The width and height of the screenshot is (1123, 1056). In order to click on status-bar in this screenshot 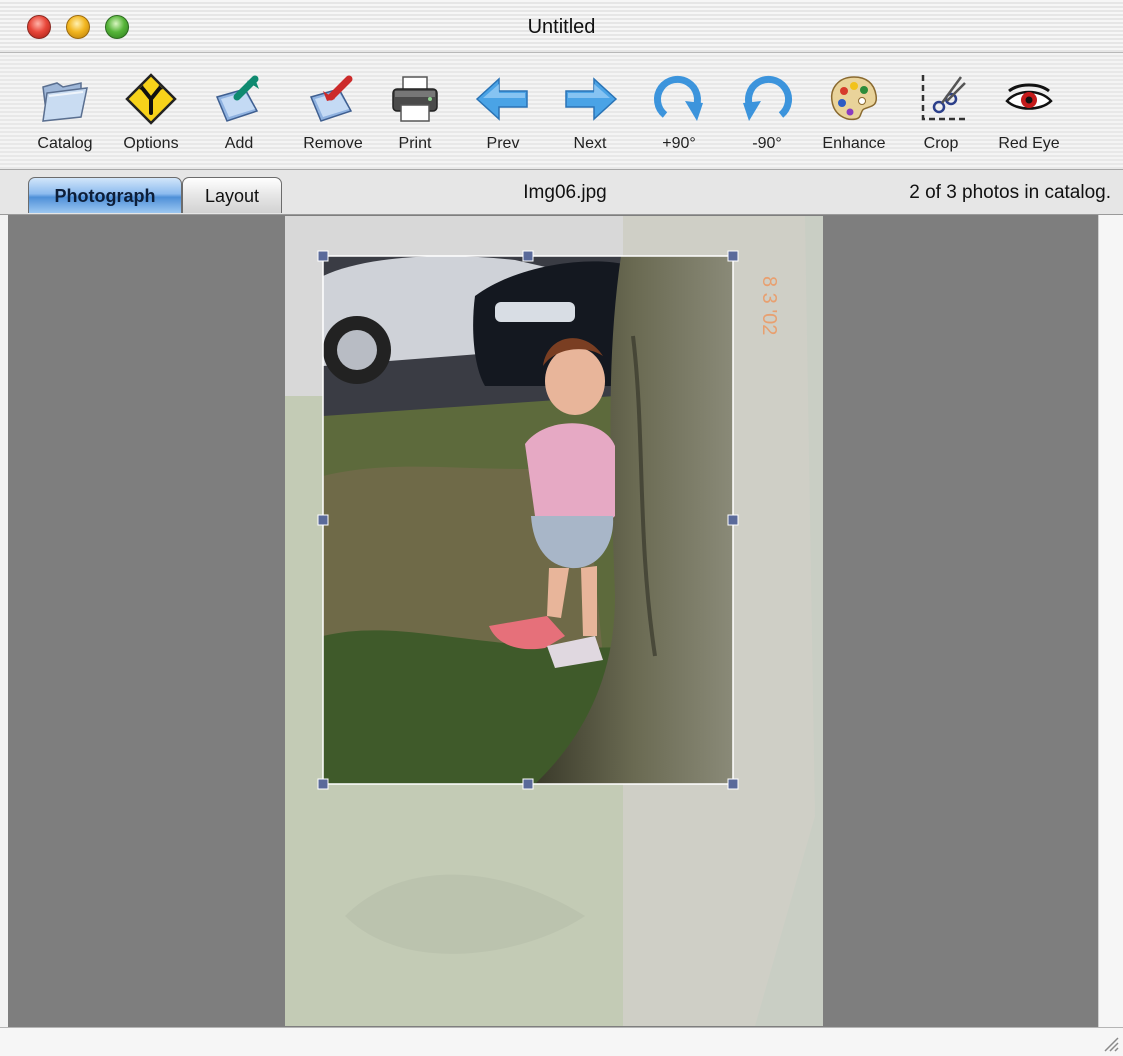, I will do `click(561, 1041)`.